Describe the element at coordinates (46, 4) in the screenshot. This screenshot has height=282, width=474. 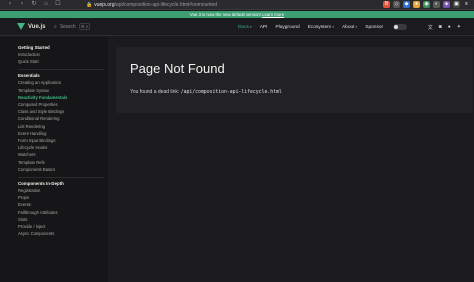
I see `home-icon: ⌂` at that location.